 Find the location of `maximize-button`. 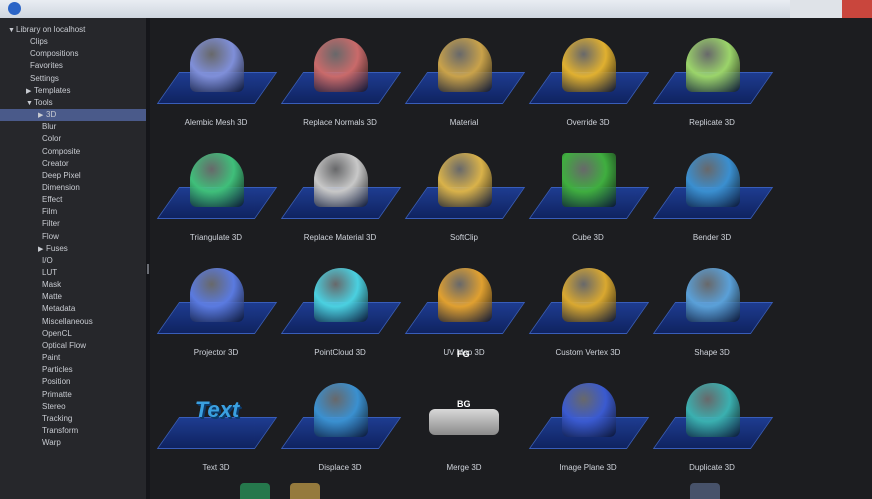

maximize-button is located at coordinates (829, 9).